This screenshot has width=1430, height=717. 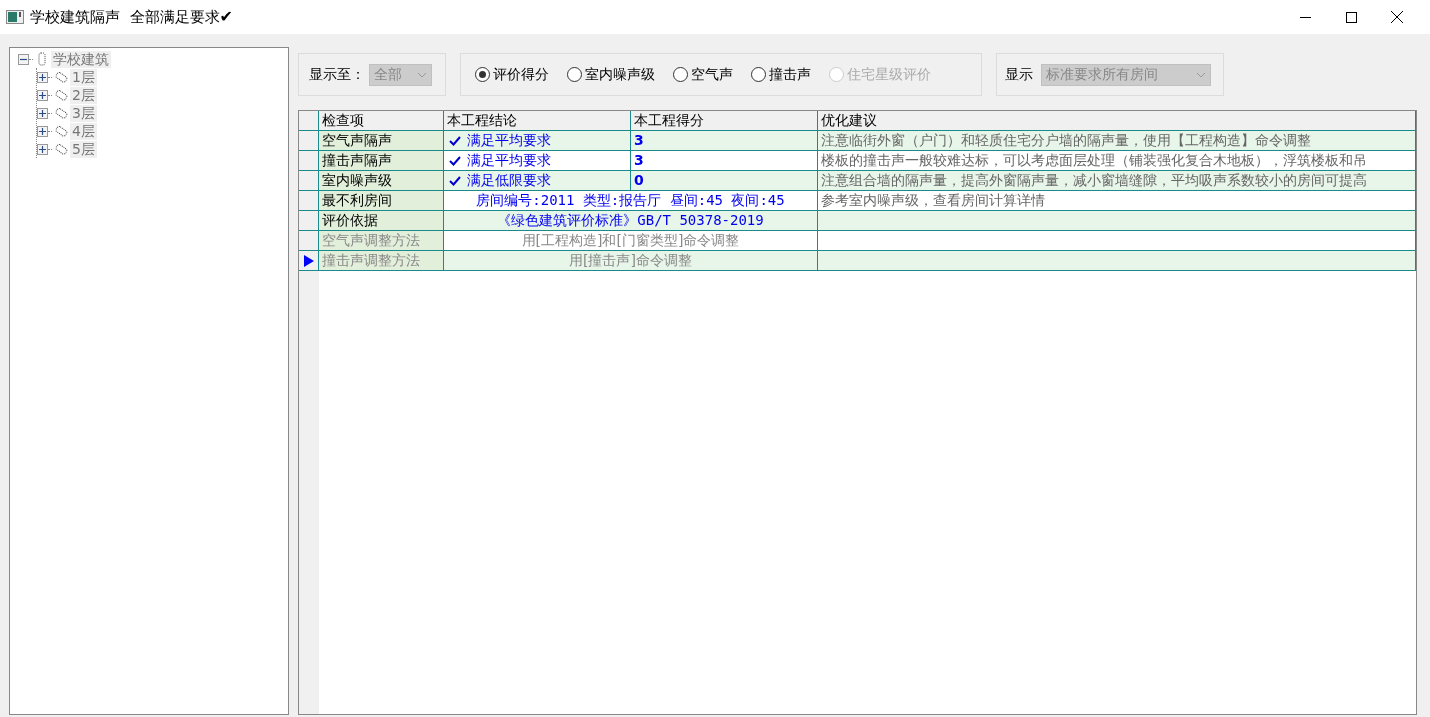 I want to click on window-title: 学校建筑隔声 全部满足要求, so click(x=125, y=17).